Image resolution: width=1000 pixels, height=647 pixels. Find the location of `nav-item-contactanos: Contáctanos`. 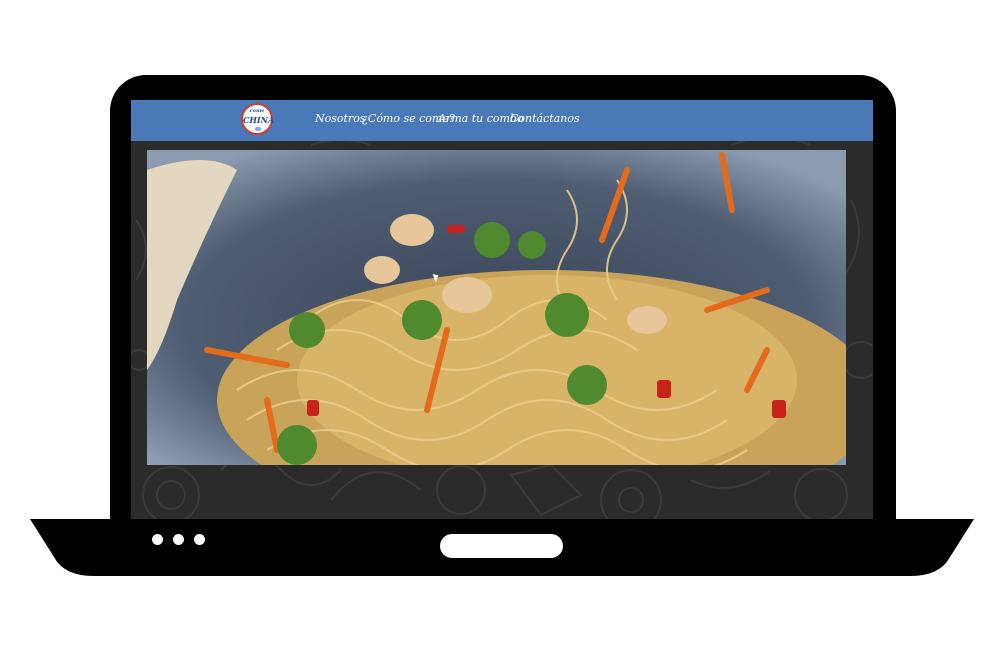

nav-item-contactanos: Contáctanos is located at coordinates (545, 118).